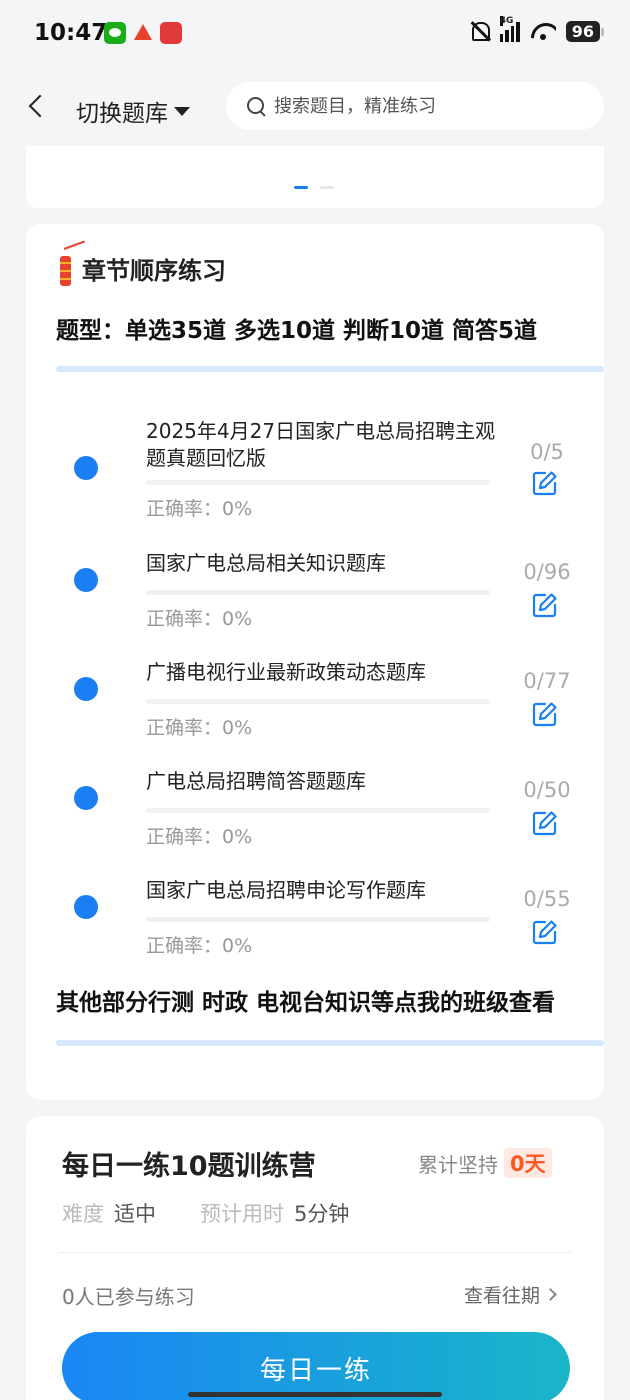 This screenshot has width=630, height=1400. Describe the element at coordinates (286, 672) in the screenshot. I see `chapter-name: 广播电视行业最新政策动态题库` at that location.